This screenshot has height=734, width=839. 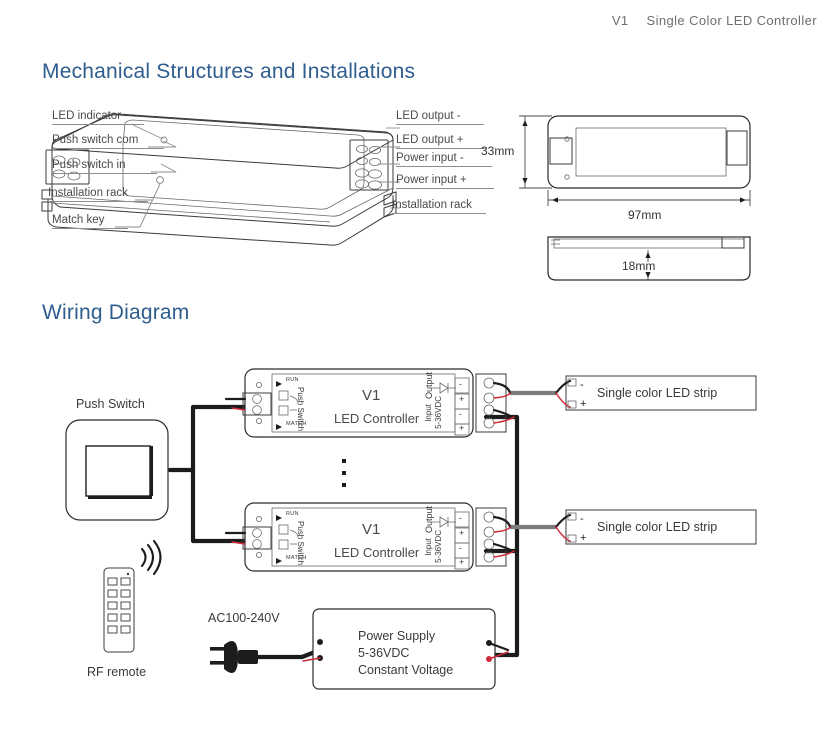 What do you see at coordinates (428, 547) in the screenshot?
I see `controller-2-input-label: Input` at bounding box center [428, 547].